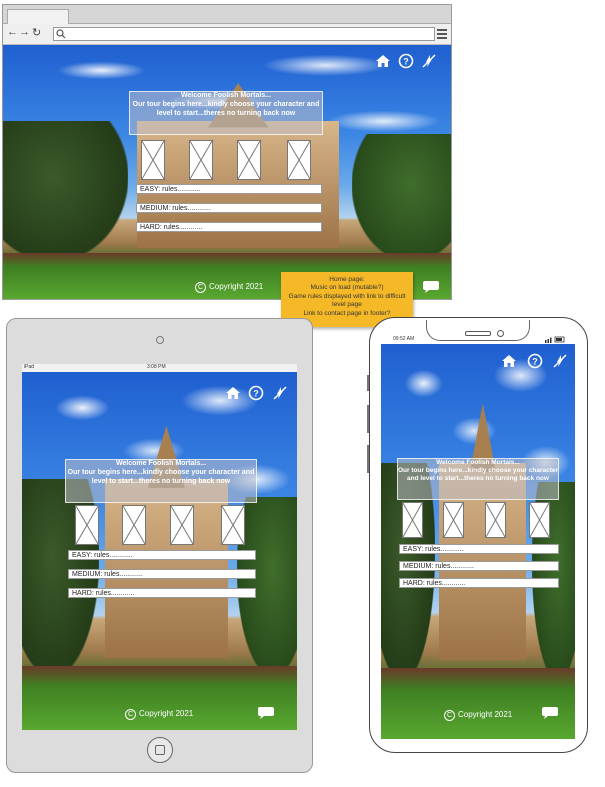  I want to click on menu-icon, so click(442, 33).